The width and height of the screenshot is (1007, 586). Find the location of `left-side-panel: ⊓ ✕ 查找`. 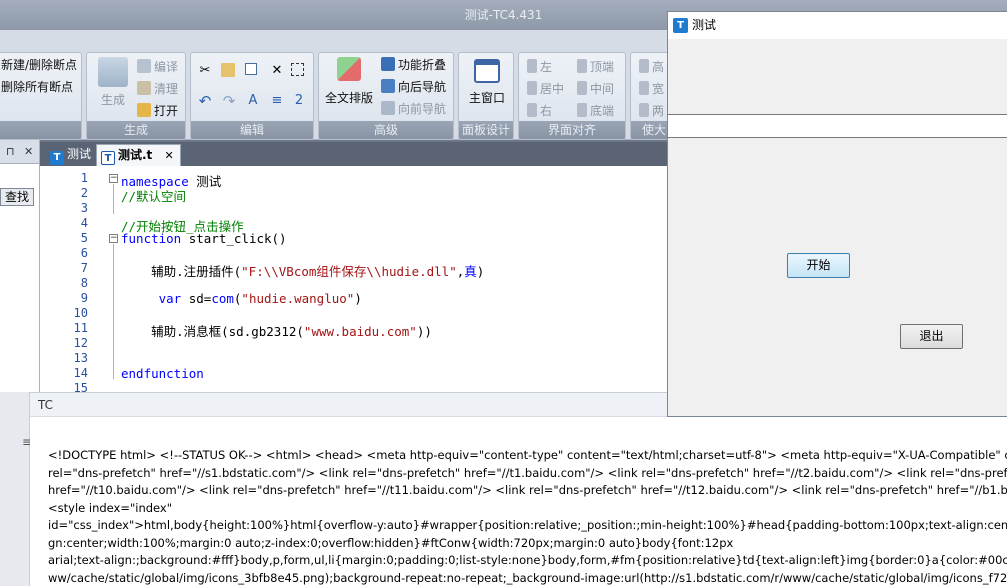

left-side-panel: ⊓ ✕ 查找 is located at coordinates (20, 270).